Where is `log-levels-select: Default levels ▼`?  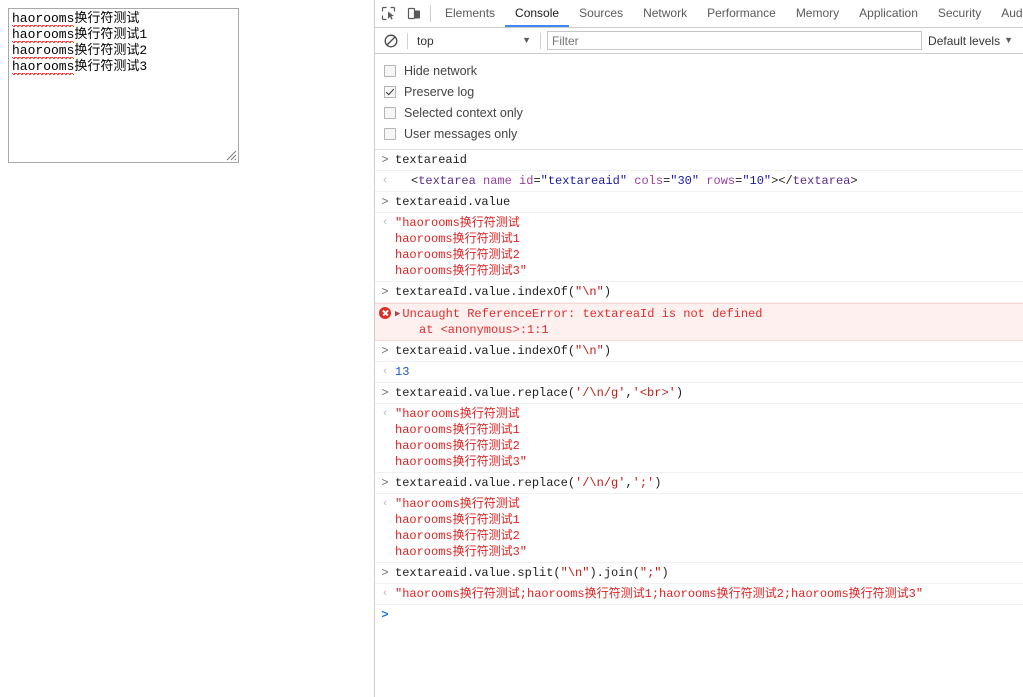 log-levels-select: Default levels ▼ is located at coordinates (972, 41).